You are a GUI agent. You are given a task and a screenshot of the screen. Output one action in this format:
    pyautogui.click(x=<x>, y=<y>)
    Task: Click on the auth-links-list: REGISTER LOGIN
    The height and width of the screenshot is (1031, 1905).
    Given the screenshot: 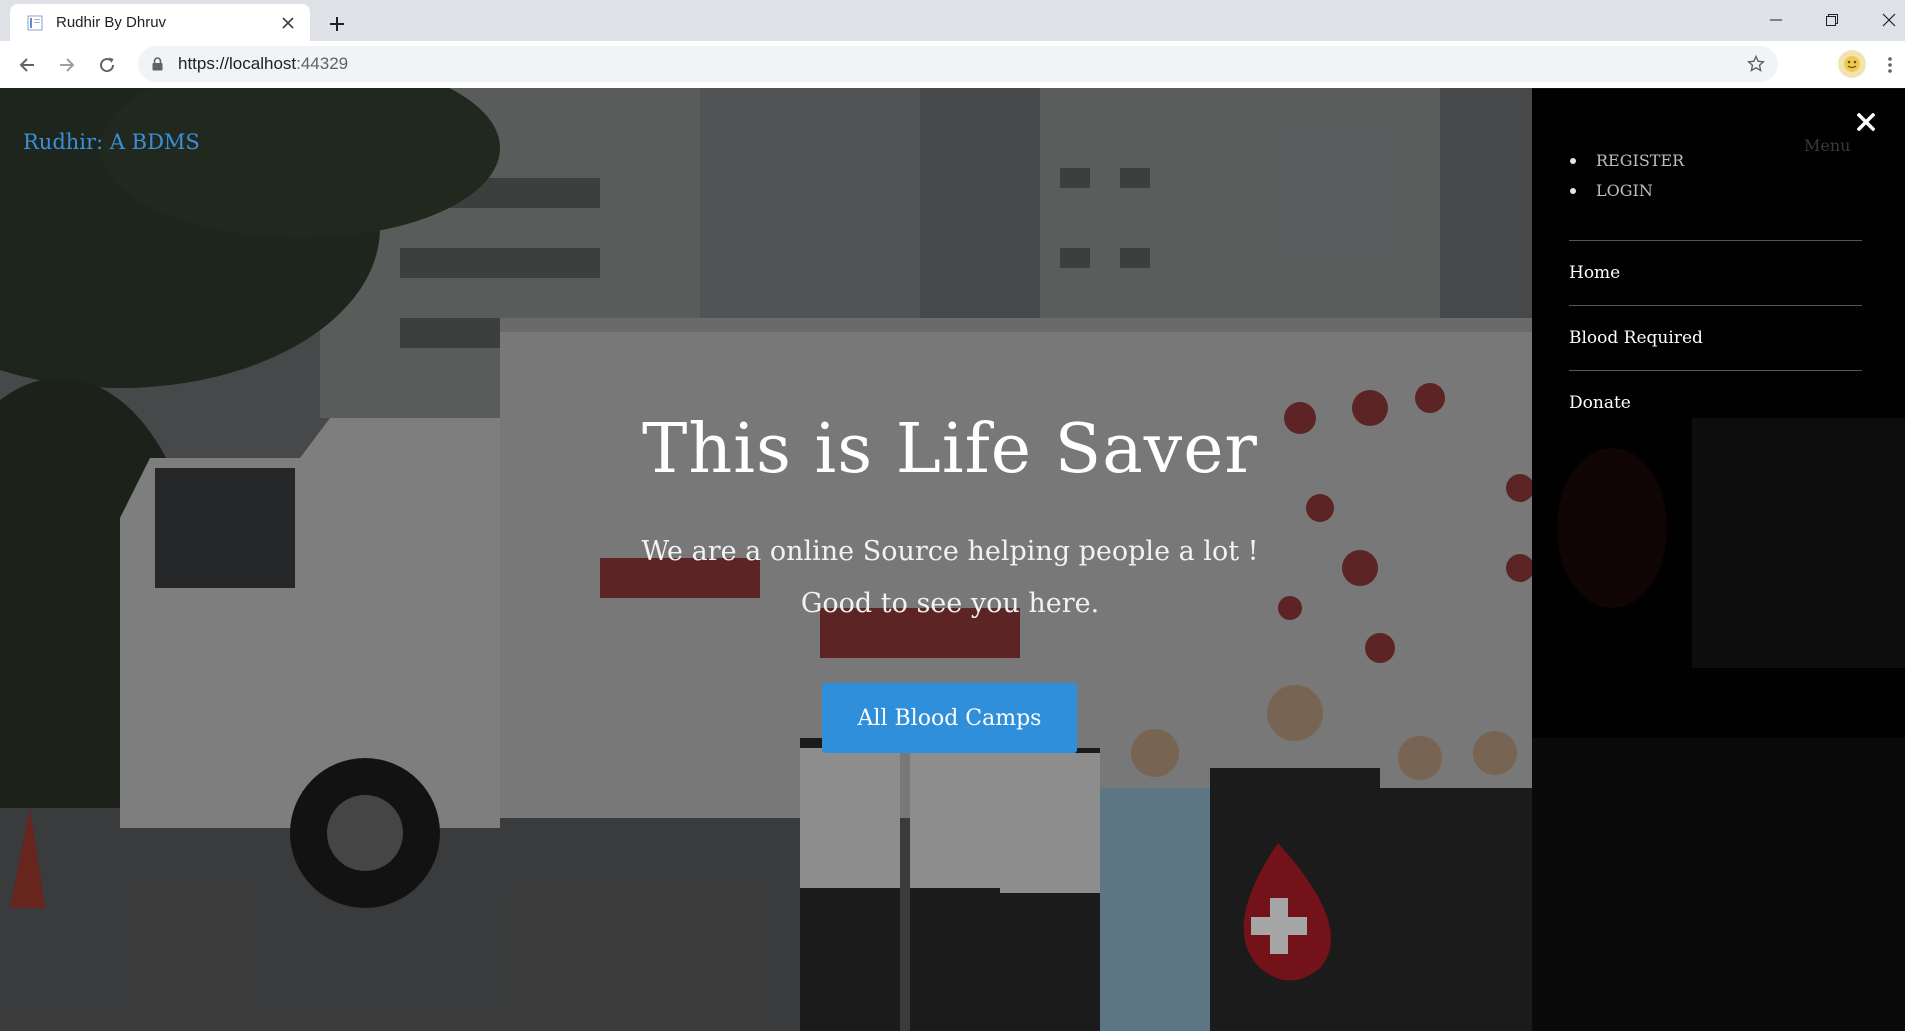 What is the action you would take?
    pyautogui.click(x=1626, y=176)
    